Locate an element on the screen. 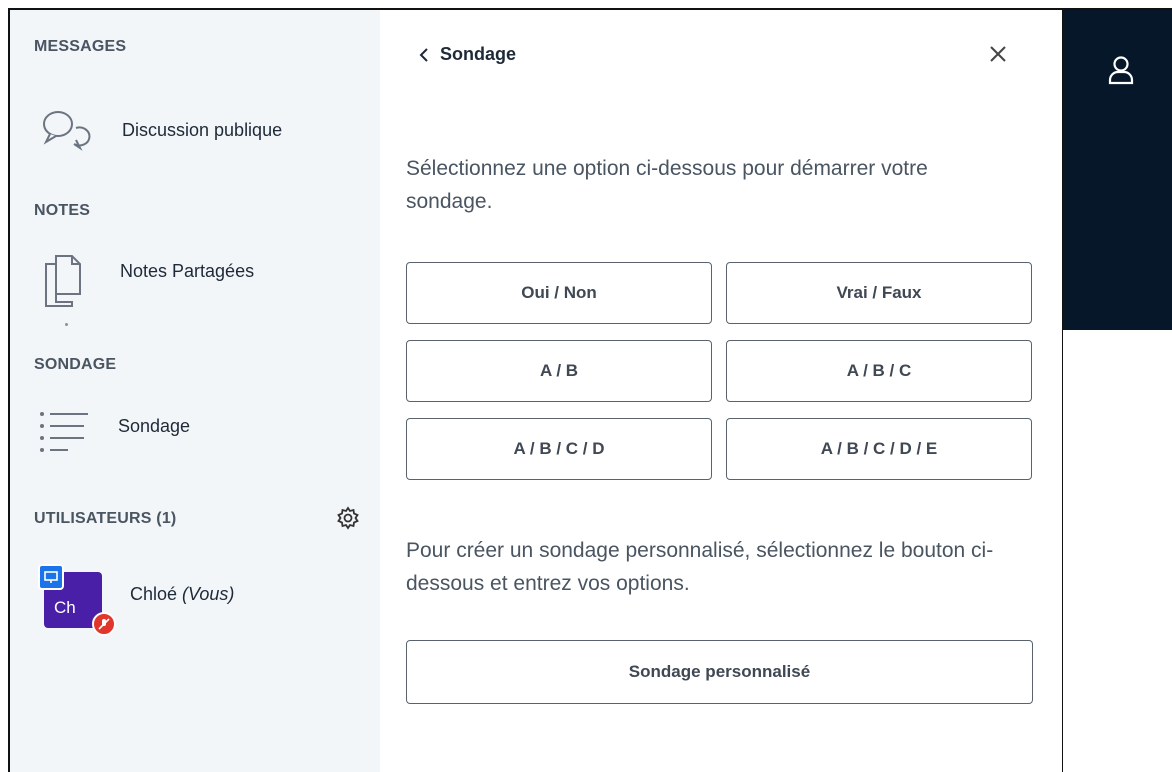 This screenshot has width=1172, height=772. microphone-off-icon is located at coordinates (104, 624).